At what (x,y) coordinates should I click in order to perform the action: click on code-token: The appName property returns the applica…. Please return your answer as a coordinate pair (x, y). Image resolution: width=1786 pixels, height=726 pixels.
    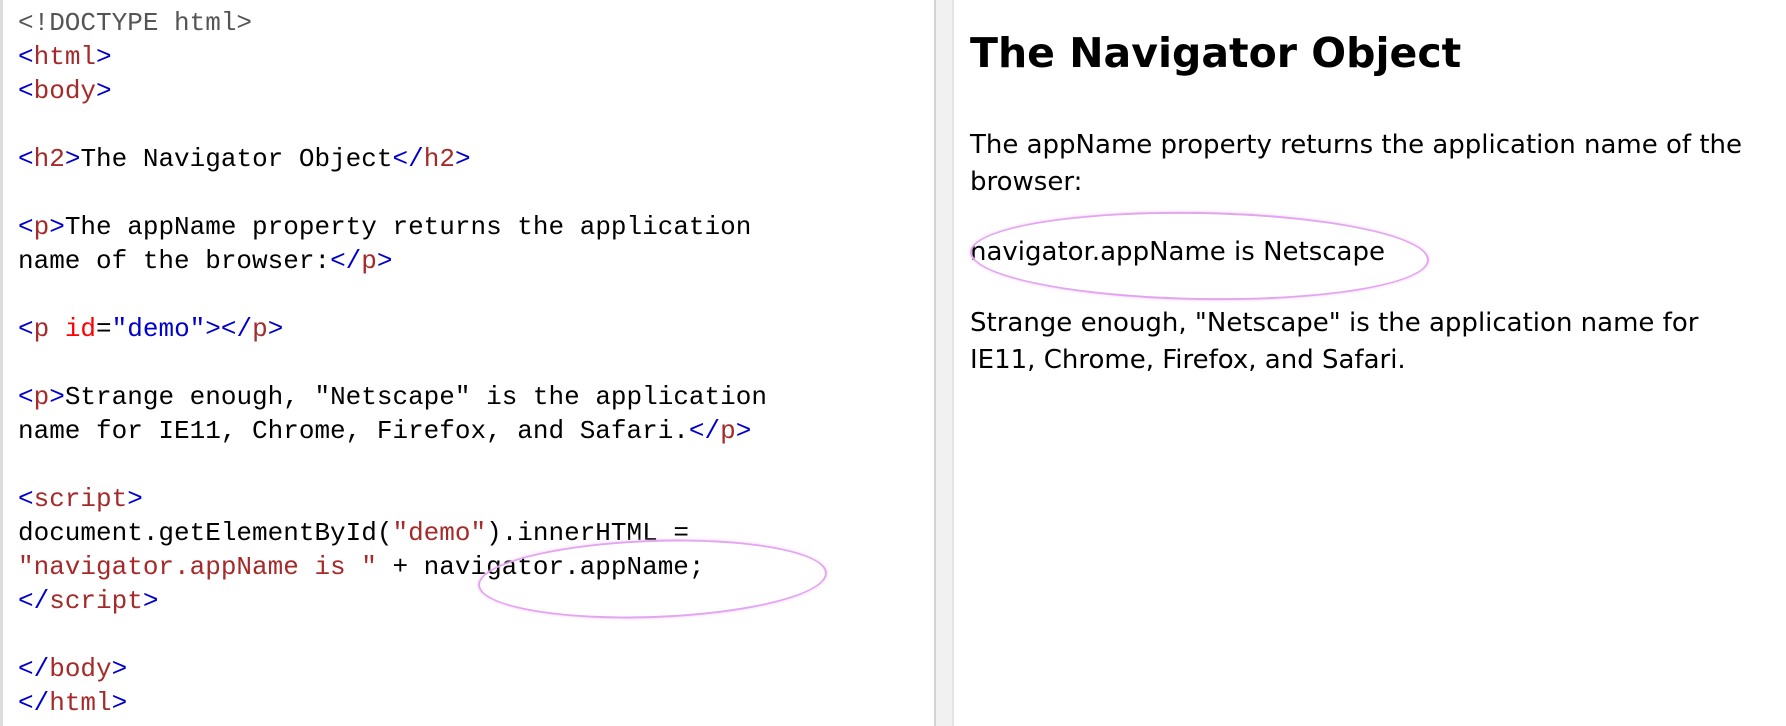
    Looking at the image, I should click on (408, 227).